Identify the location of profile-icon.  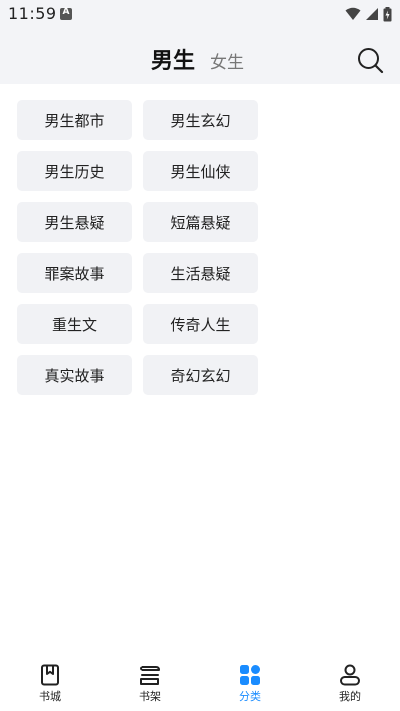
(350, 675).